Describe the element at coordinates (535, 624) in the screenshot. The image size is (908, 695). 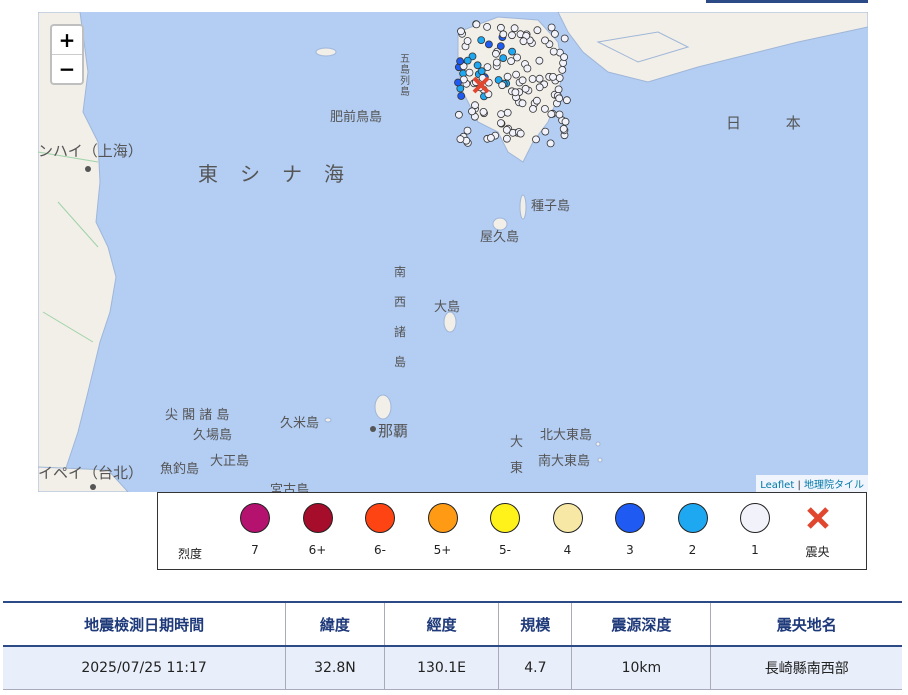
I see `col-magnitude: 規模` at that location.